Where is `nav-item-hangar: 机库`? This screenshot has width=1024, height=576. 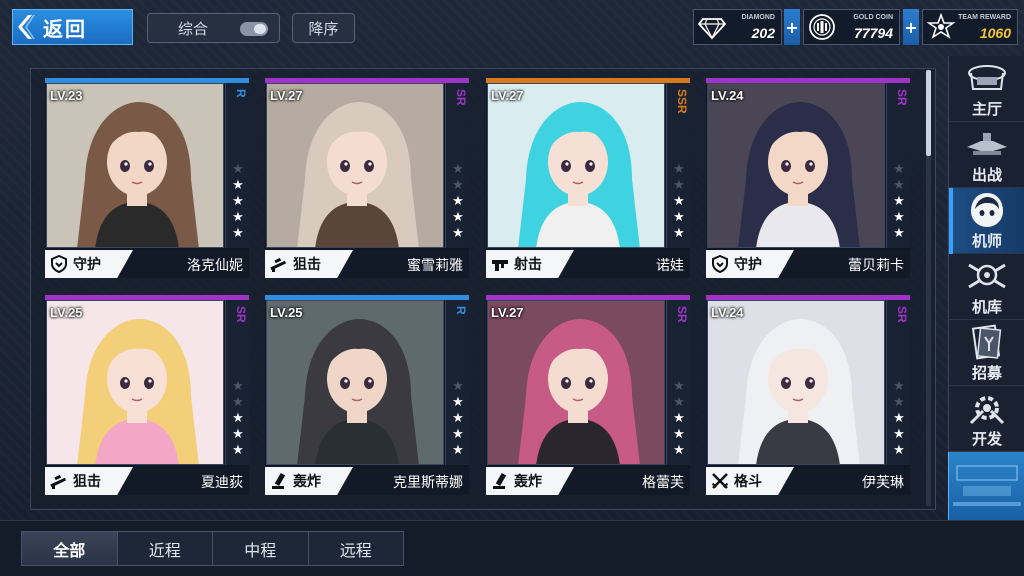
nav-item-hangar: 机库 is located at coordinates (986, 287).